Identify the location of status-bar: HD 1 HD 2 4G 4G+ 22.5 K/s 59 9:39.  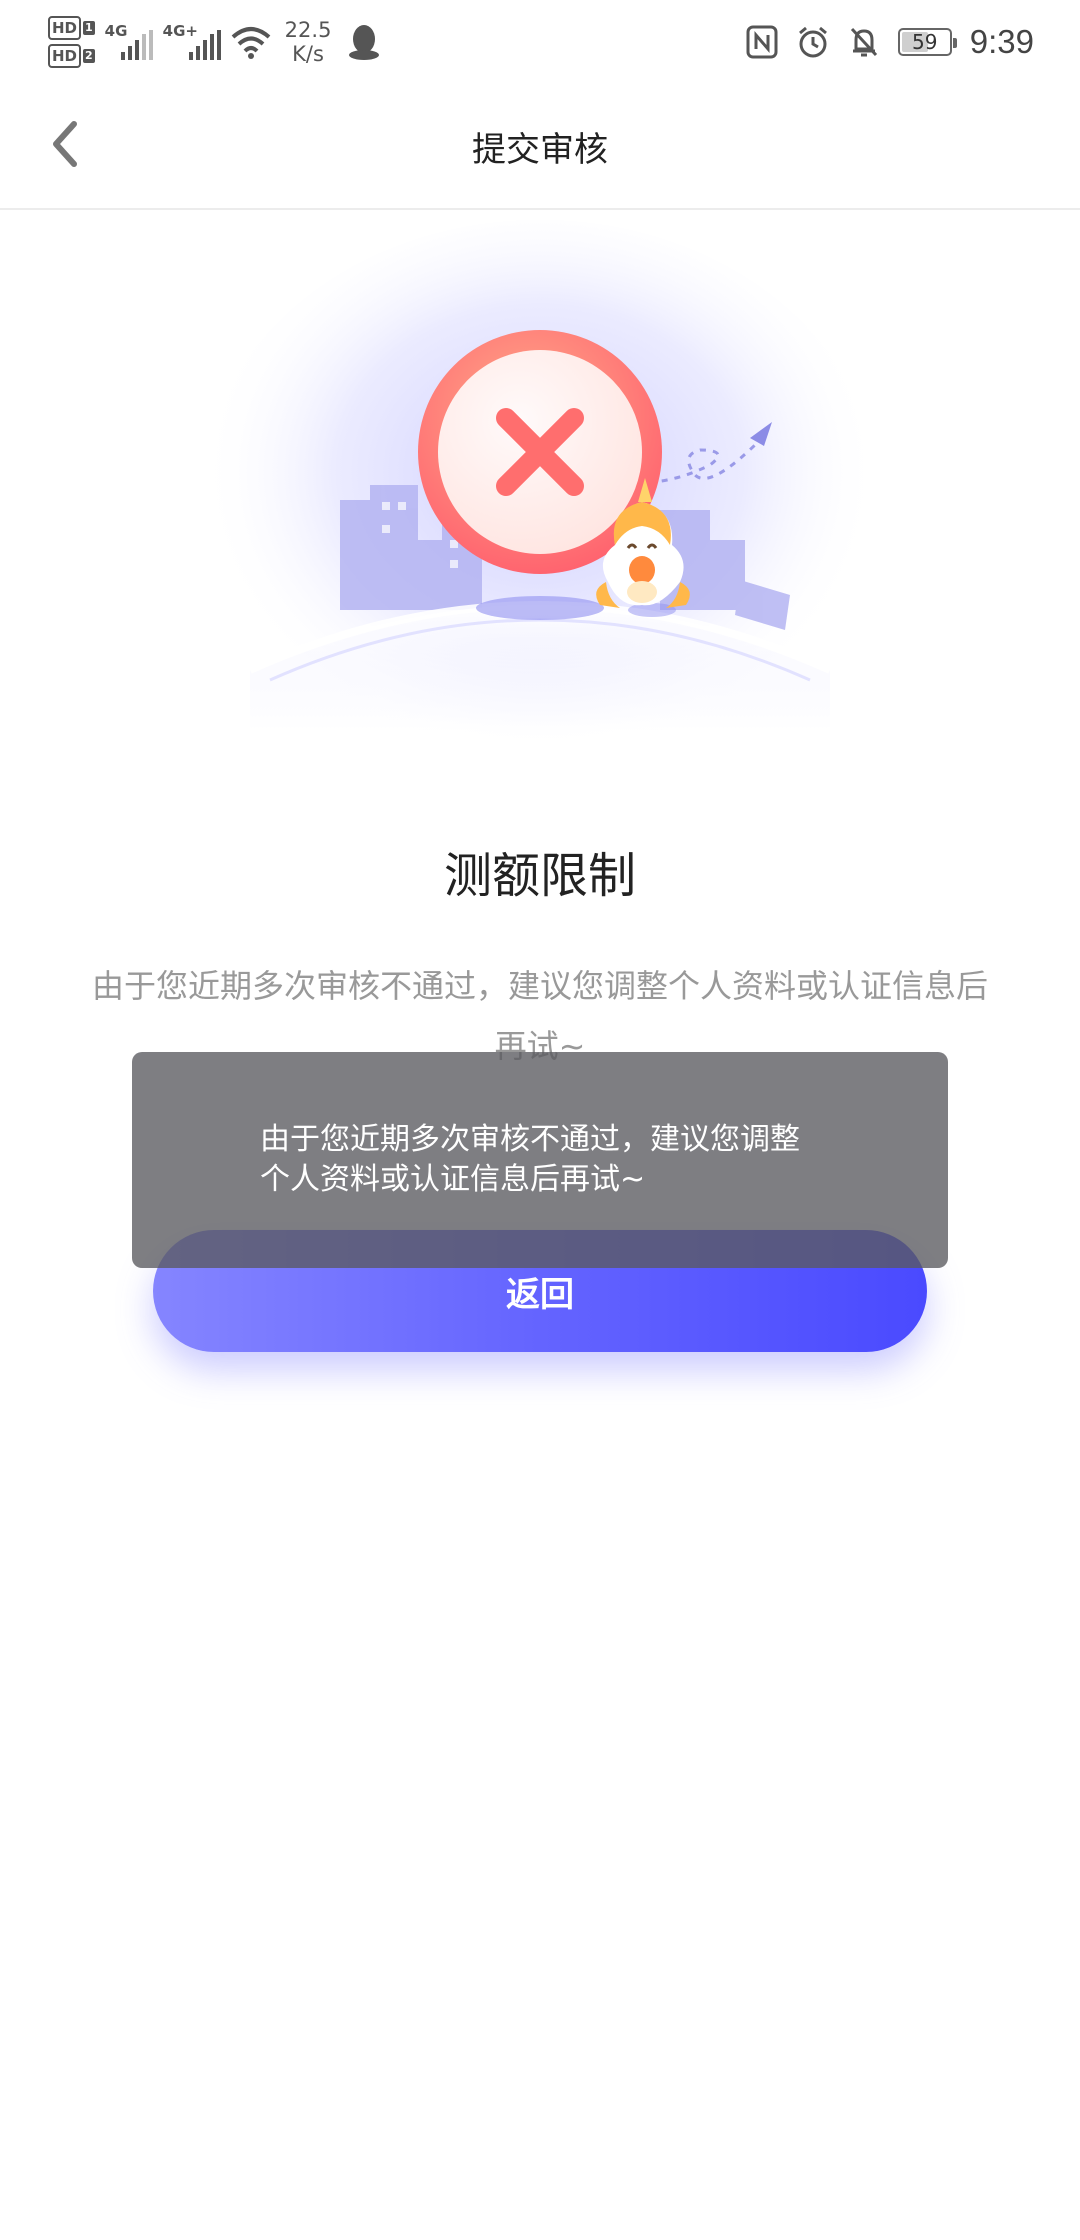
(540, 42).